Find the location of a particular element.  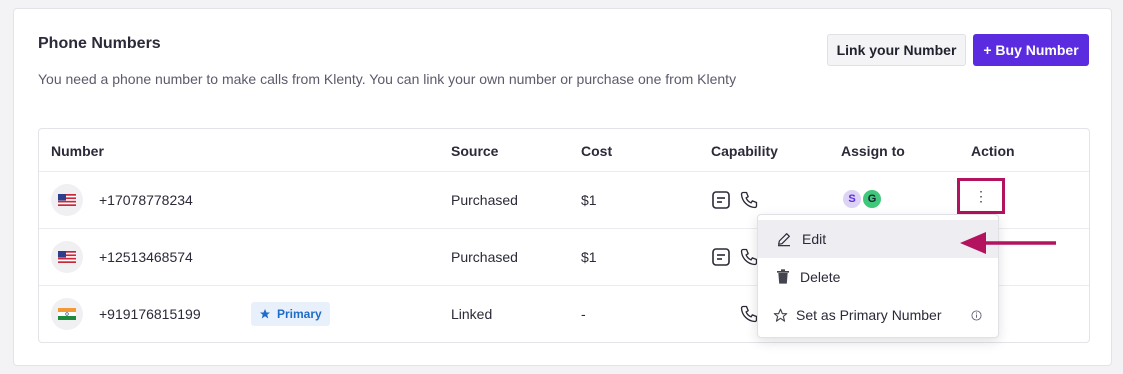

row-action-menu-button: ⋮ is located at coordinates (981, 196).